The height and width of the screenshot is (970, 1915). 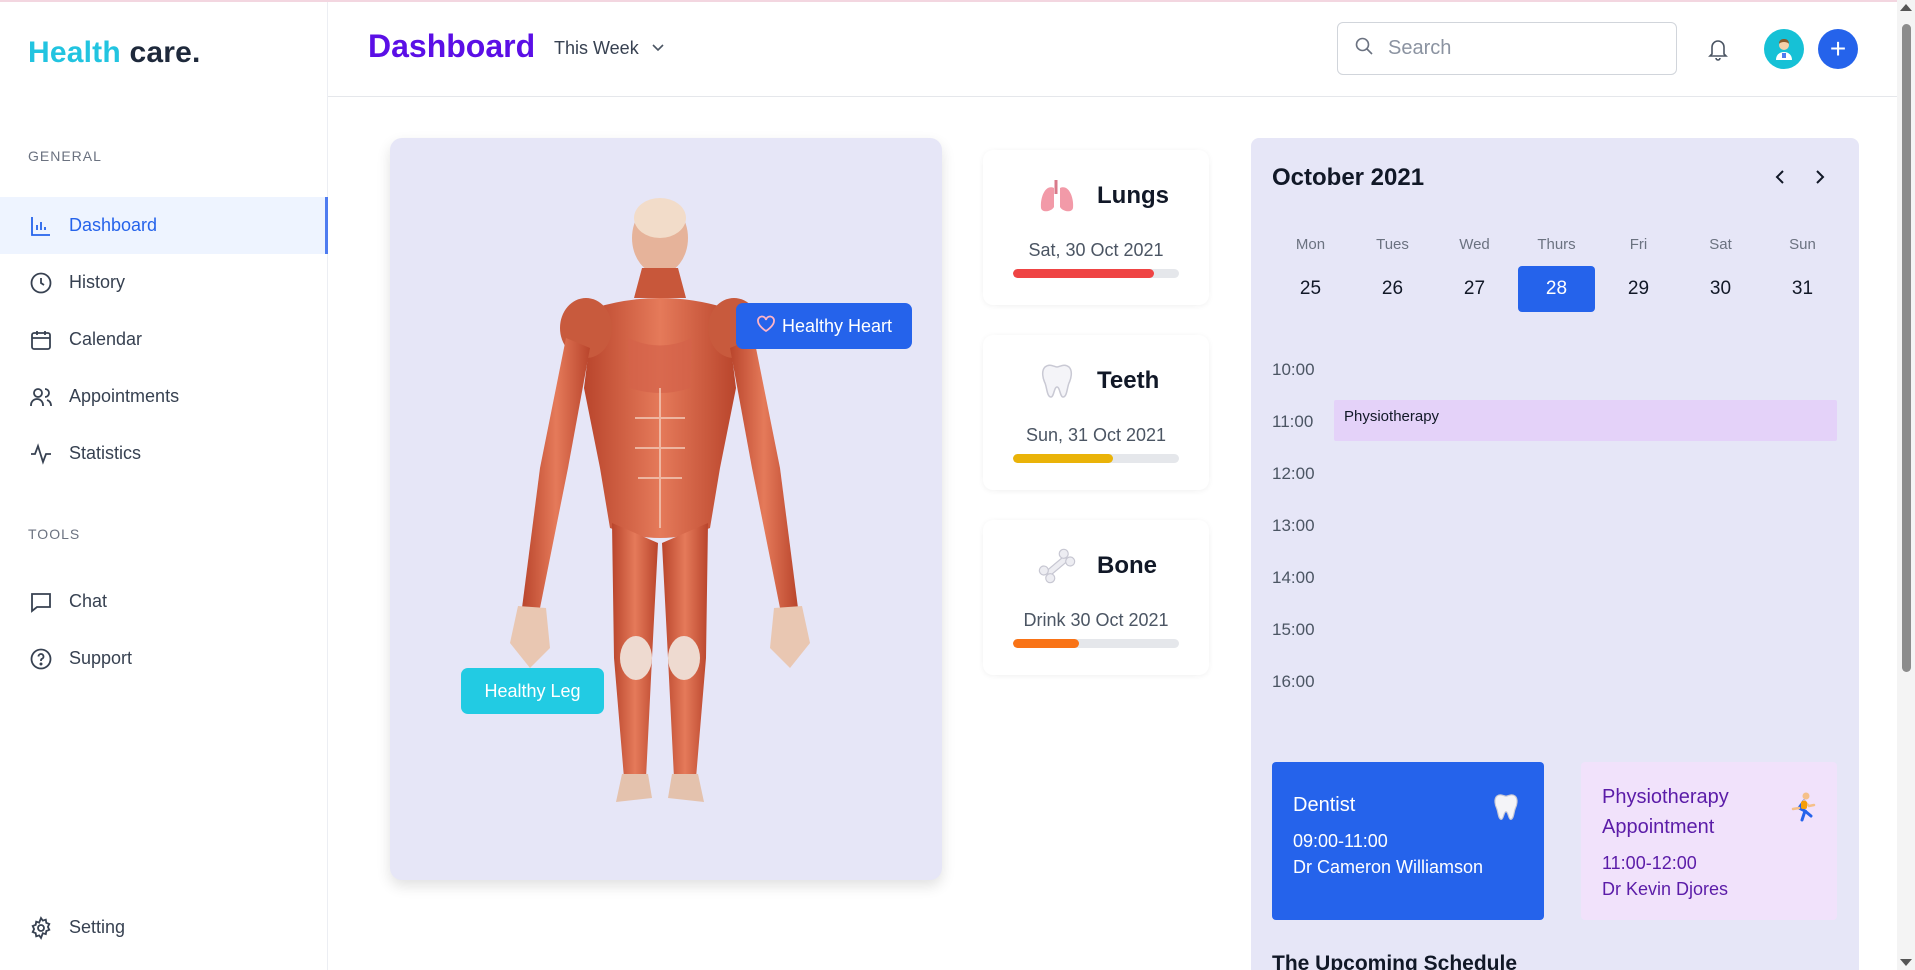 I want to click on day-name: Fri, so click(x=1638, y=244).